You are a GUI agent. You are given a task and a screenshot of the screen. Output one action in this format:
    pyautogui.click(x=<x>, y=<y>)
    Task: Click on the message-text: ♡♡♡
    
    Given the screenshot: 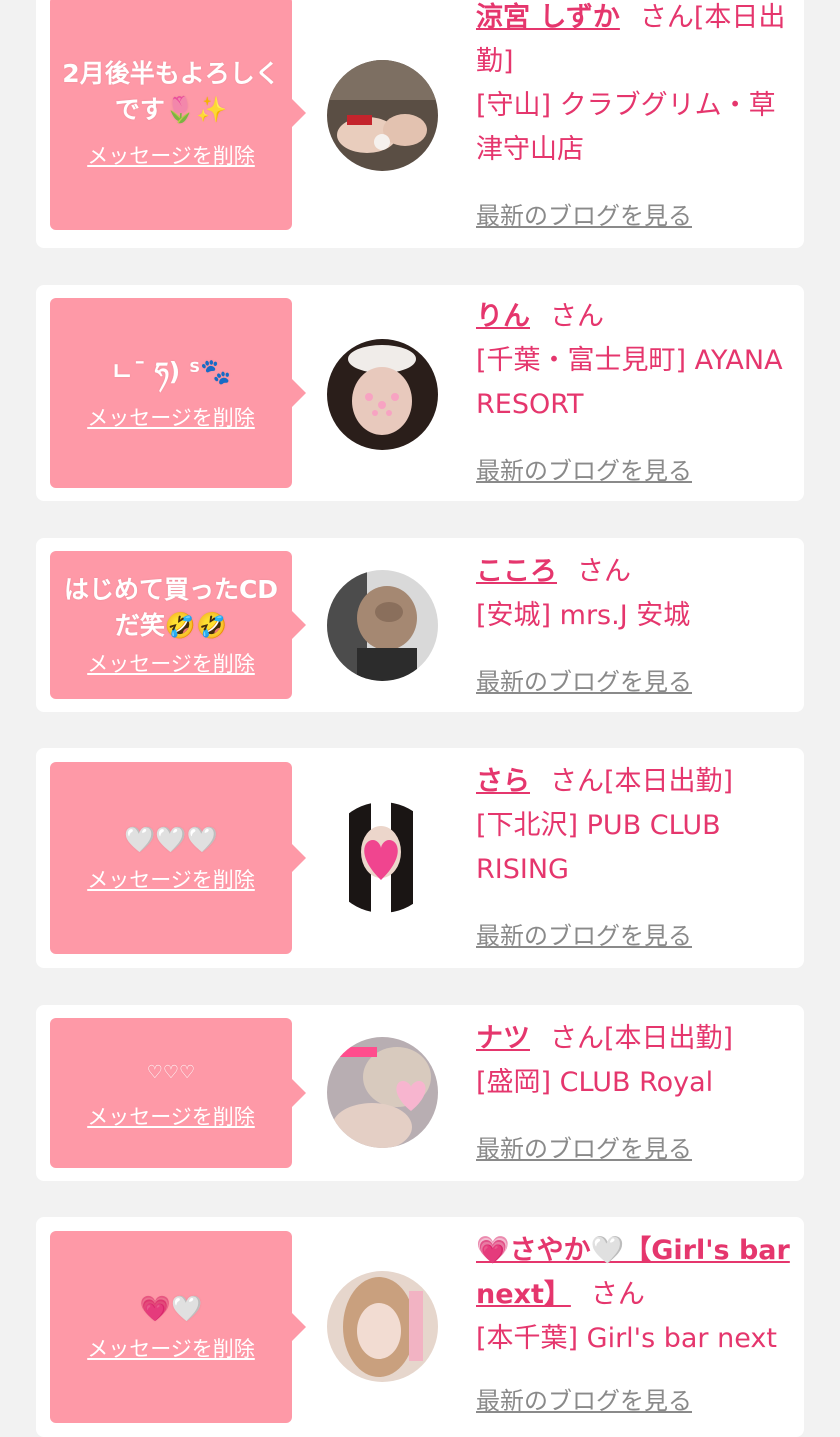 What is the action you would take?
    pyautogui.click(x=171, y=1072)
    